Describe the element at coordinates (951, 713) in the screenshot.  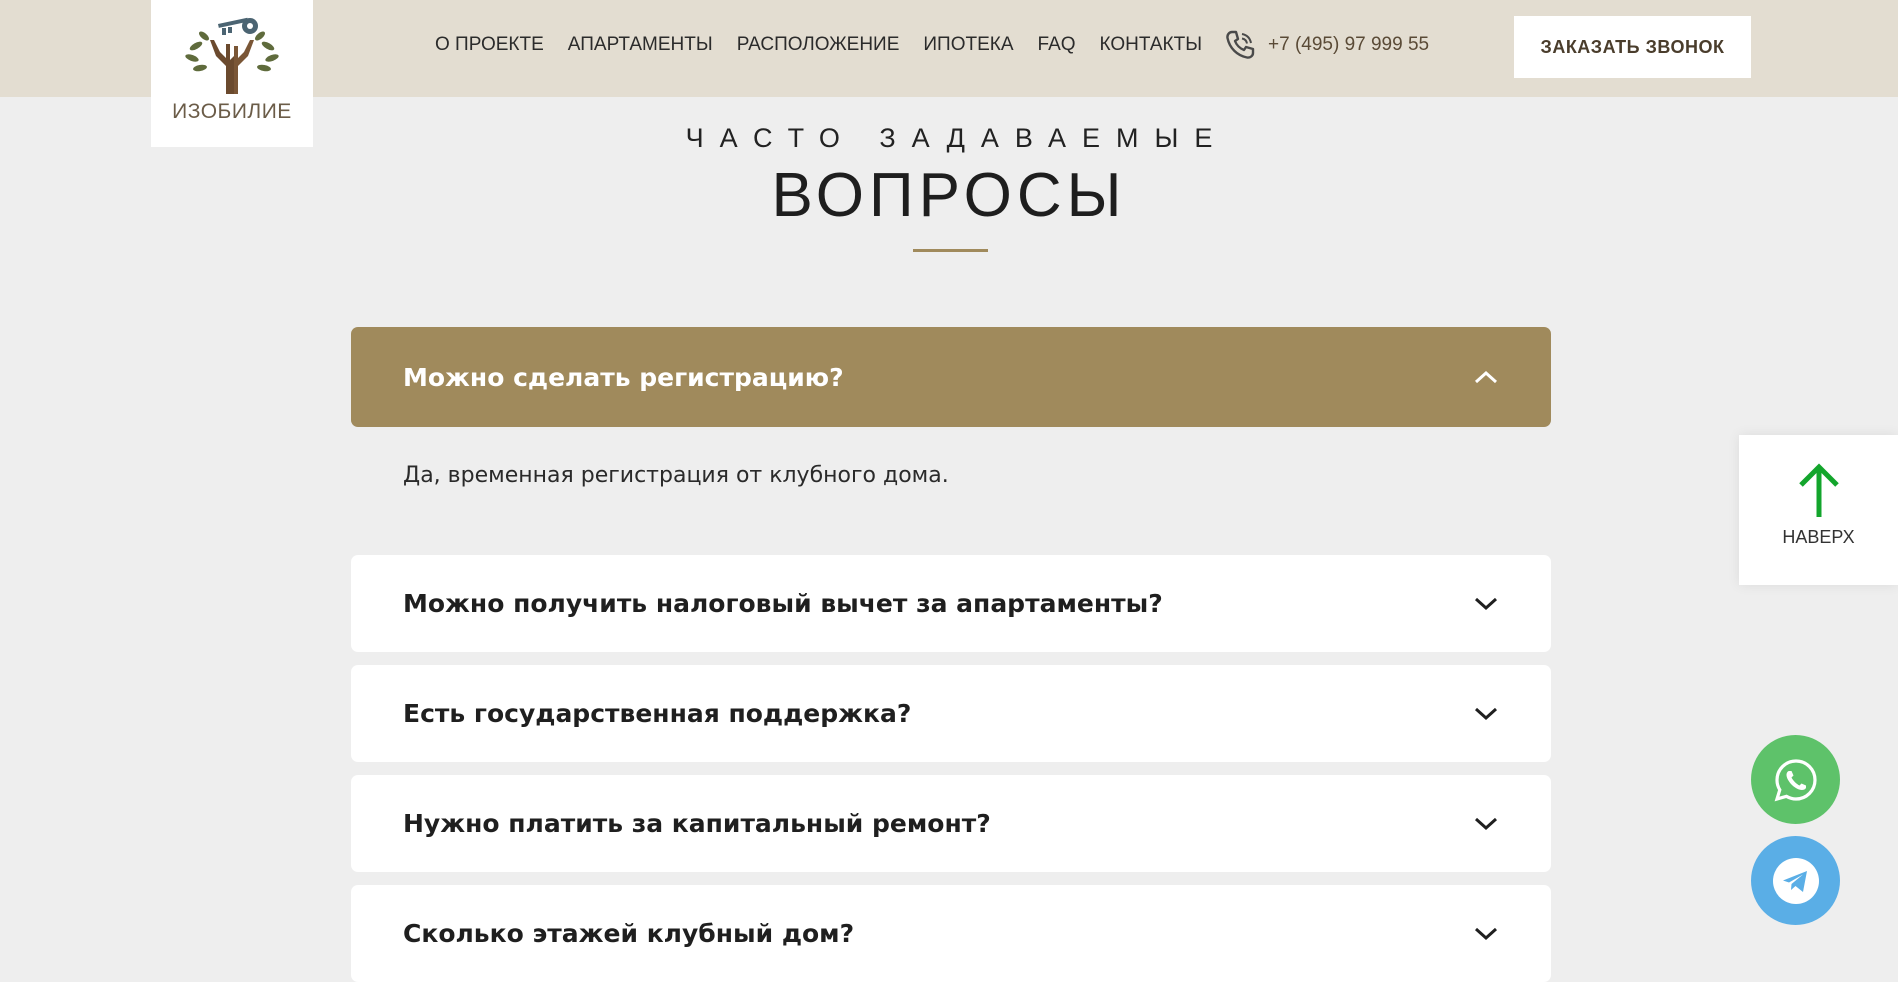
I see `faq-item-3: Есть государственная поддержка?` at that location.